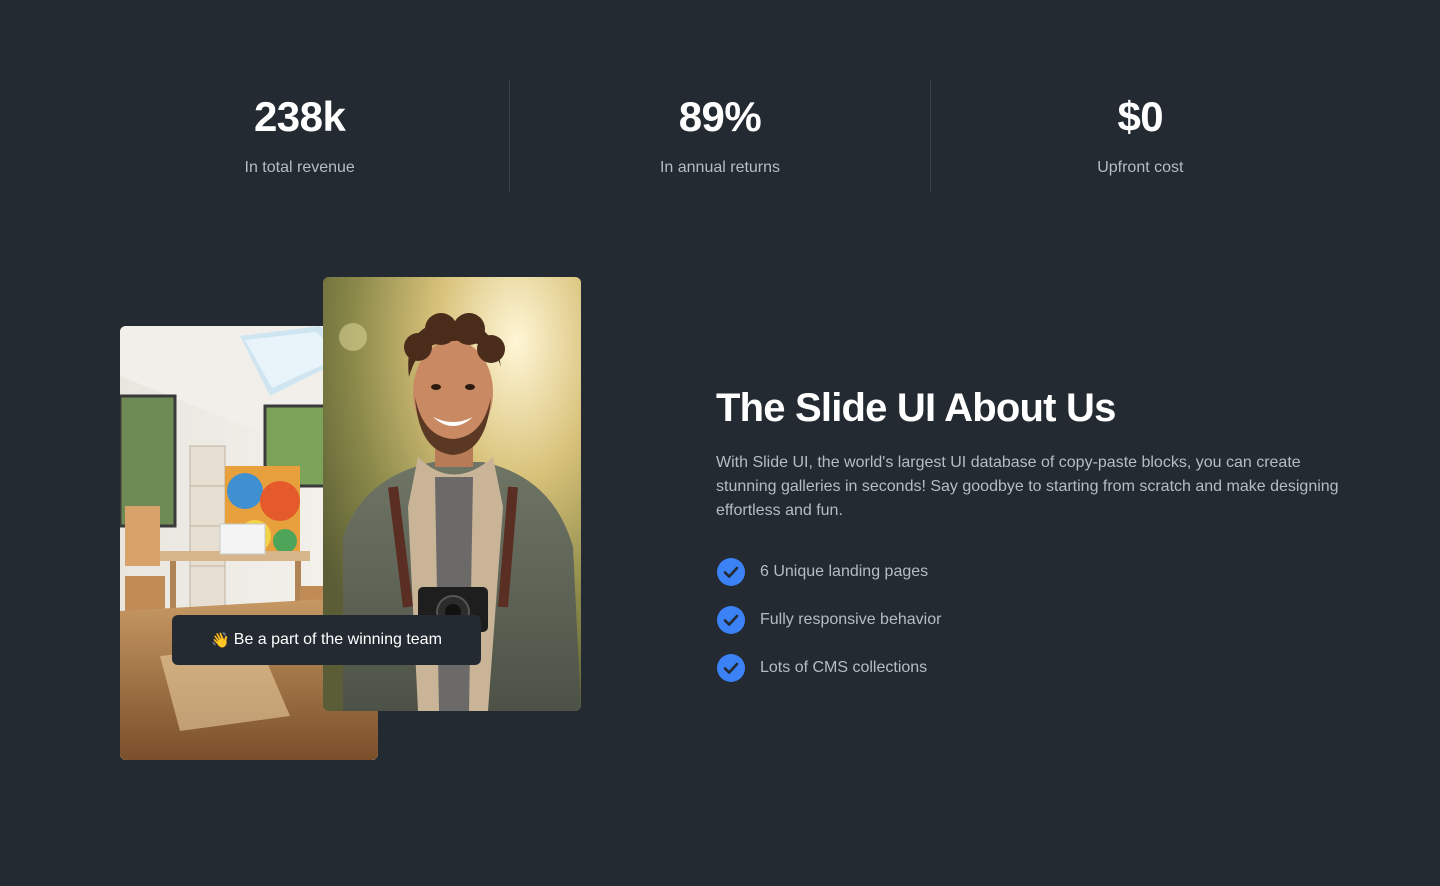 Image resolution: width=1440 pixels, height=886 pixels. I want to click on stat-revenue: 238k In total revenue, so click(299, 136).